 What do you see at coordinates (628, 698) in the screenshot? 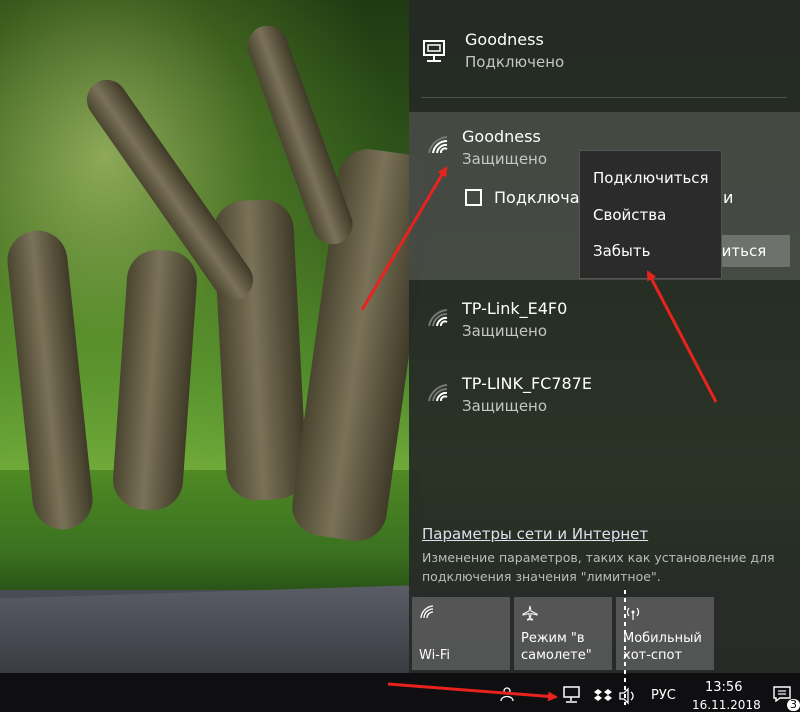
I see `volume-icon` at bounding box center [628, 698].